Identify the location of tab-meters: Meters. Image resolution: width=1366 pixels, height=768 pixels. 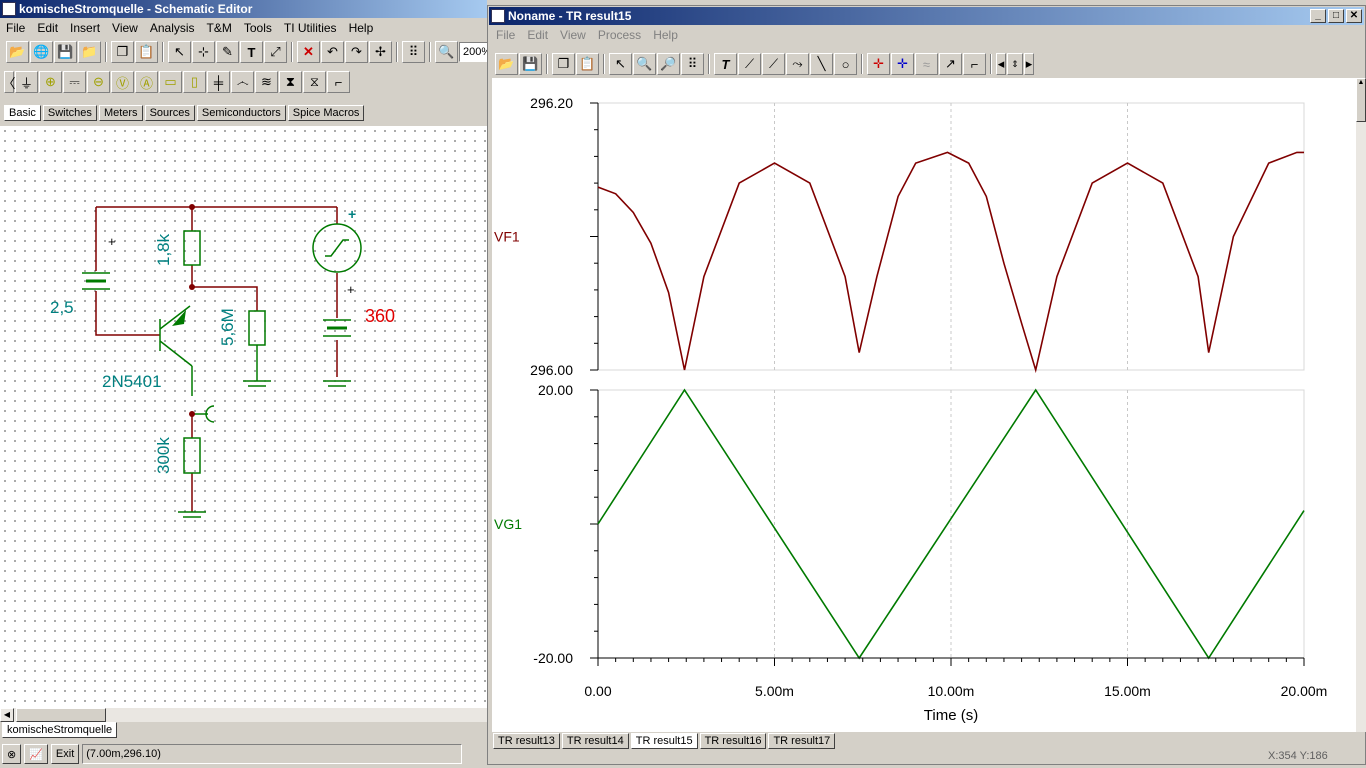
(120, 113).